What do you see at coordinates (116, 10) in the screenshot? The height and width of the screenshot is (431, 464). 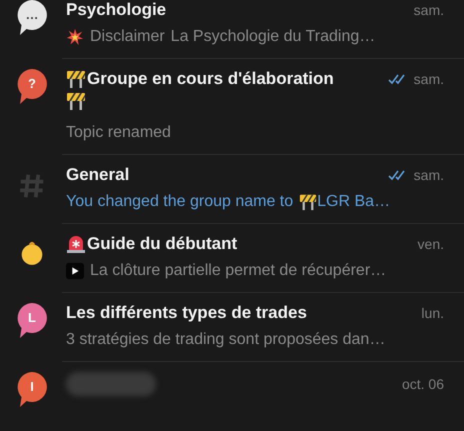 I see `topic-title: Psychologie` at bounding box center [116, 10].